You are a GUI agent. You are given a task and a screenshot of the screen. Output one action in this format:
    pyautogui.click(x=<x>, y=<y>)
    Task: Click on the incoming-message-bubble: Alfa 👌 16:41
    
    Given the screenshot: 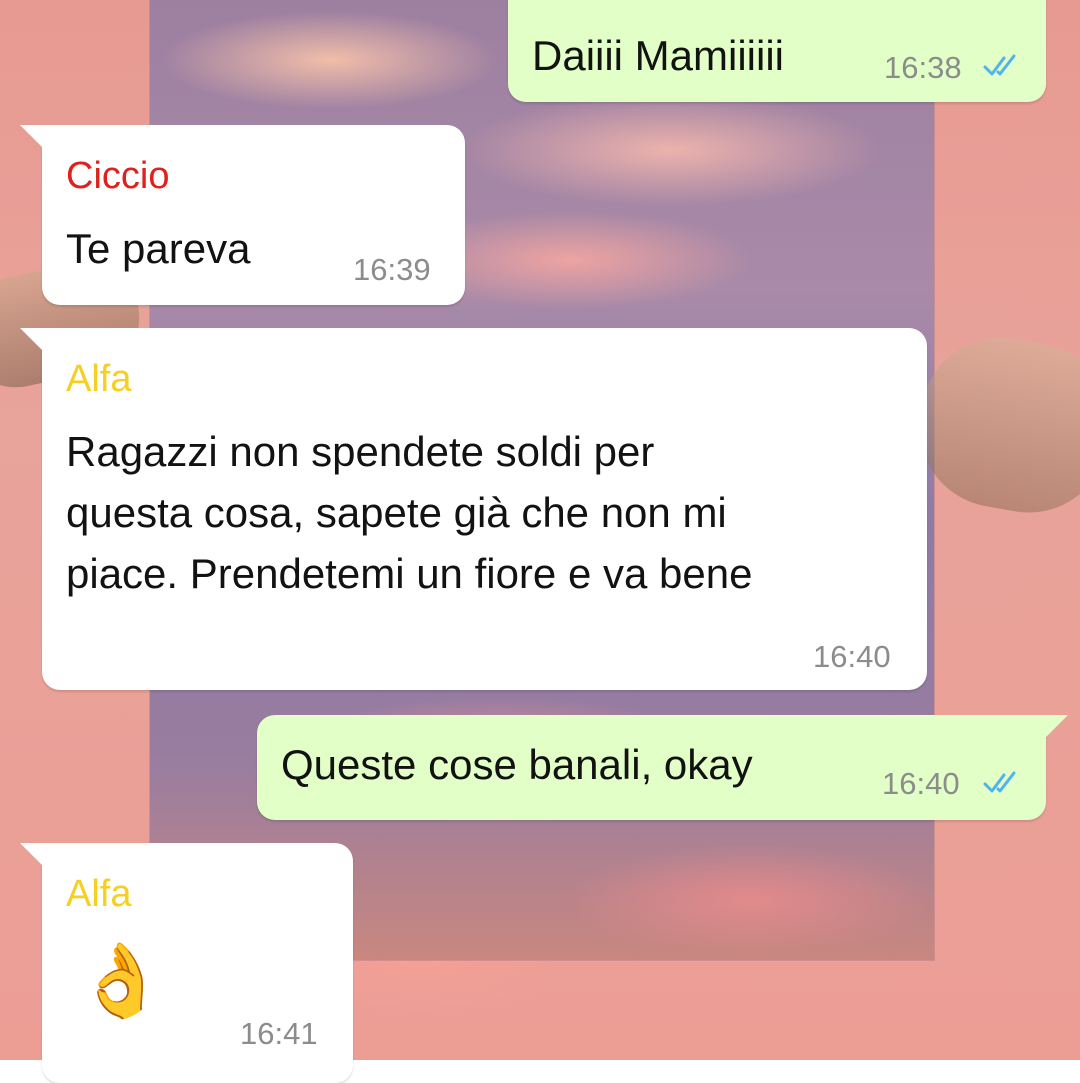 What is the action you would take?
    pyautogui.click(x=186, y=963)
    